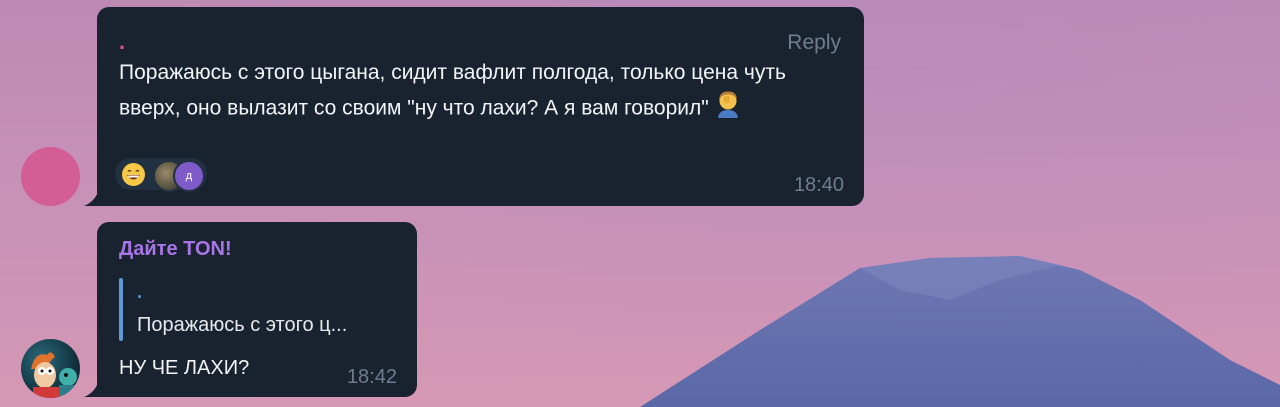  What do you see at coordinates (54, 375) in the screenshot?
I see `futurama-avatar-icon` at bounding box center [54, 375].